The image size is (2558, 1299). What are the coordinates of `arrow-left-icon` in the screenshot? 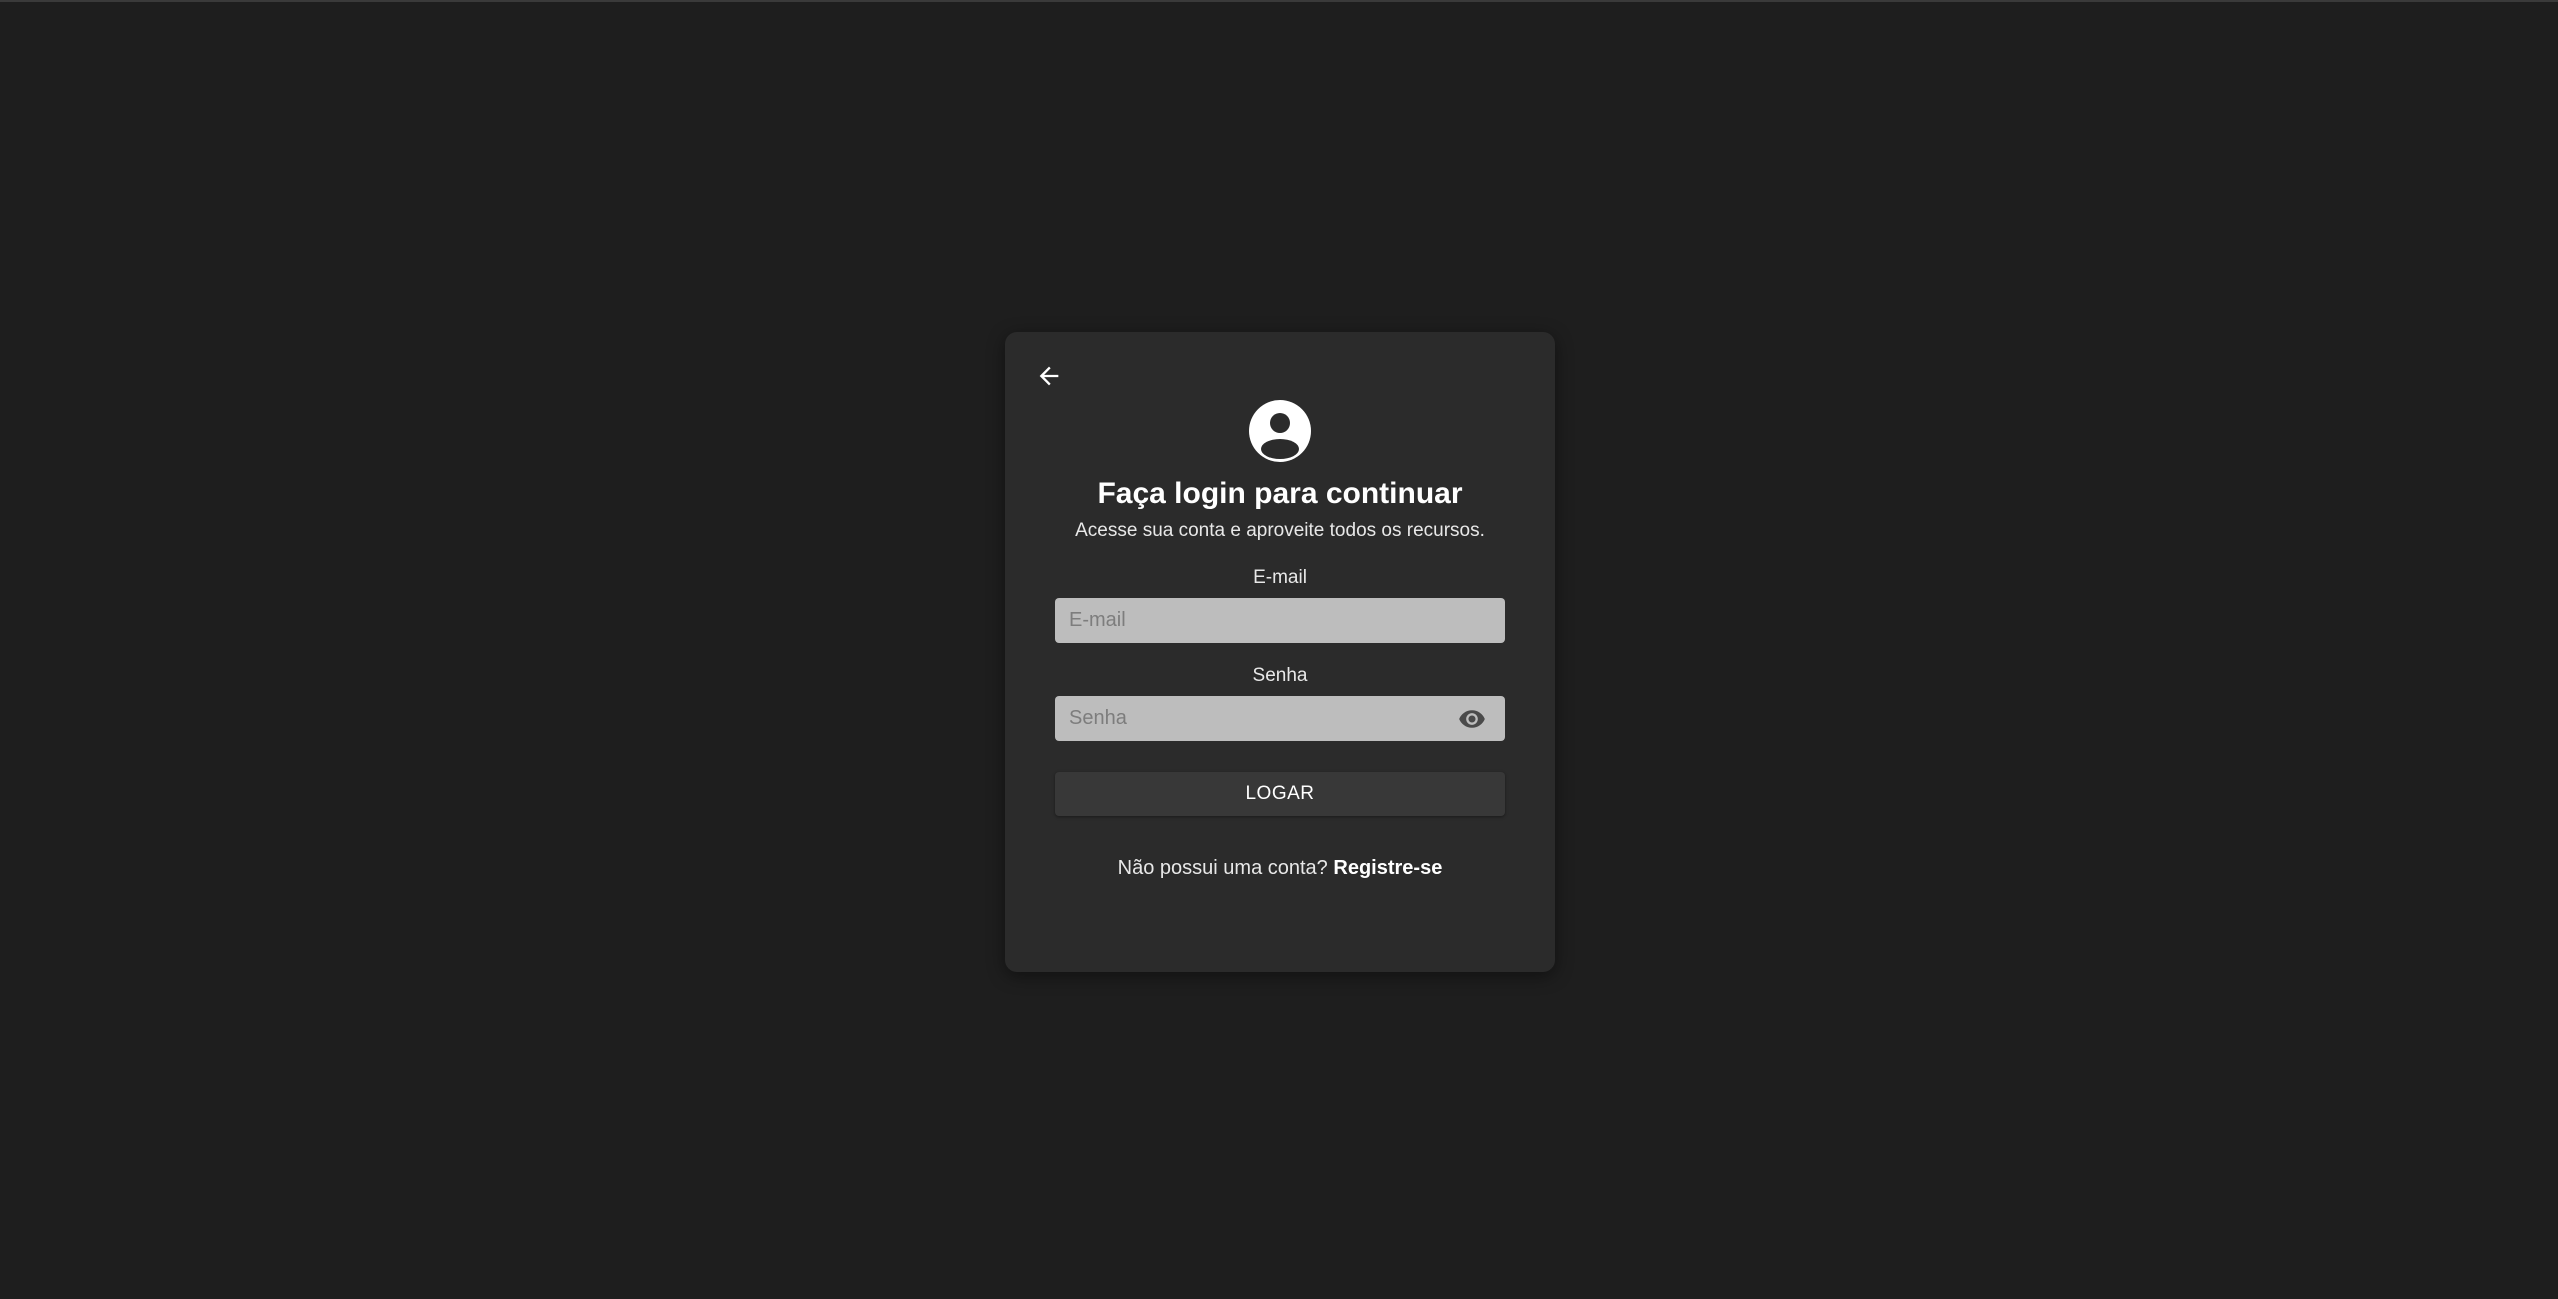 It's located at (1049, 376).